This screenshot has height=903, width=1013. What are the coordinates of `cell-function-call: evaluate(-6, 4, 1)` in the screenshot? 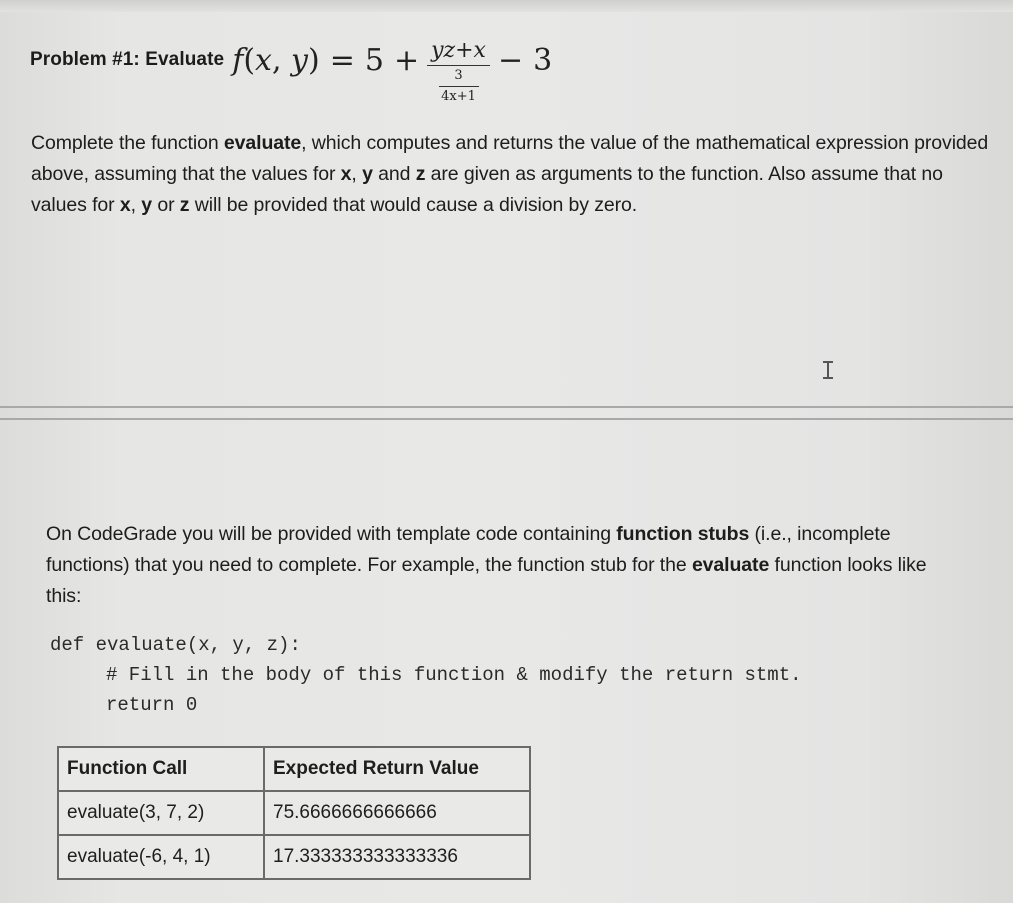 It's located at (161, 857).